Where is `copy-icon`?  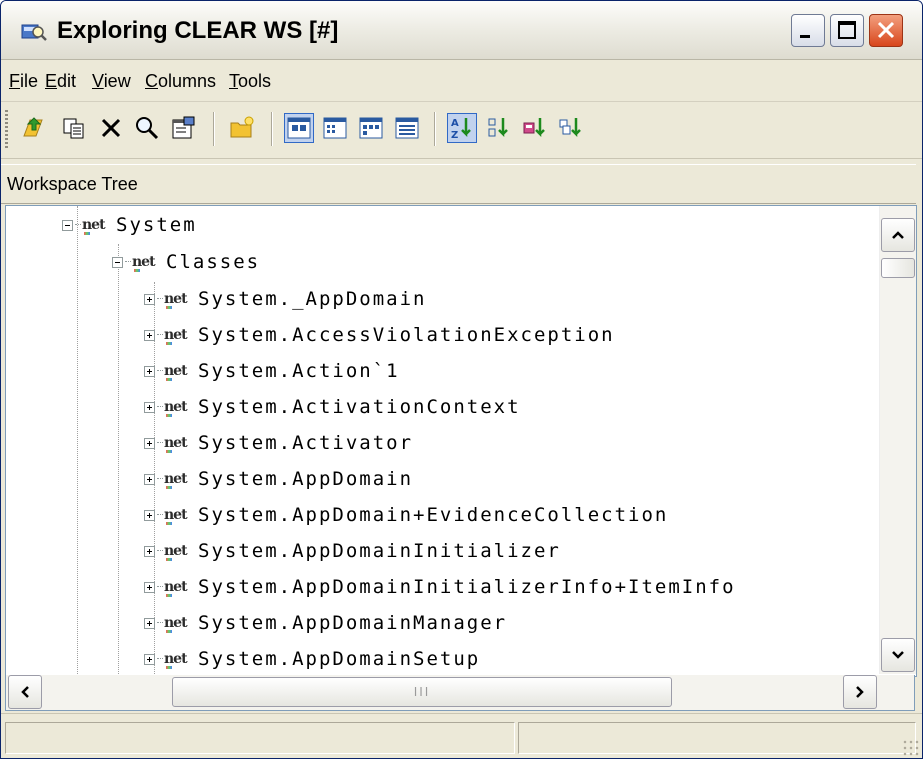
copy-icon is located at coordinates (73, 128).